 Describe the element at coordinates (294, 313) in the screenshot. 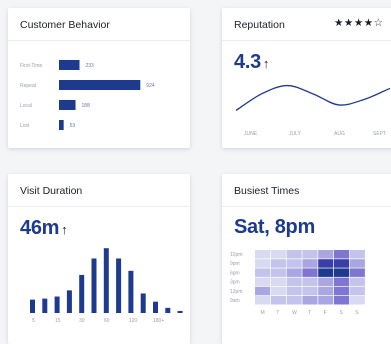

I see `column-label: W` at that location.